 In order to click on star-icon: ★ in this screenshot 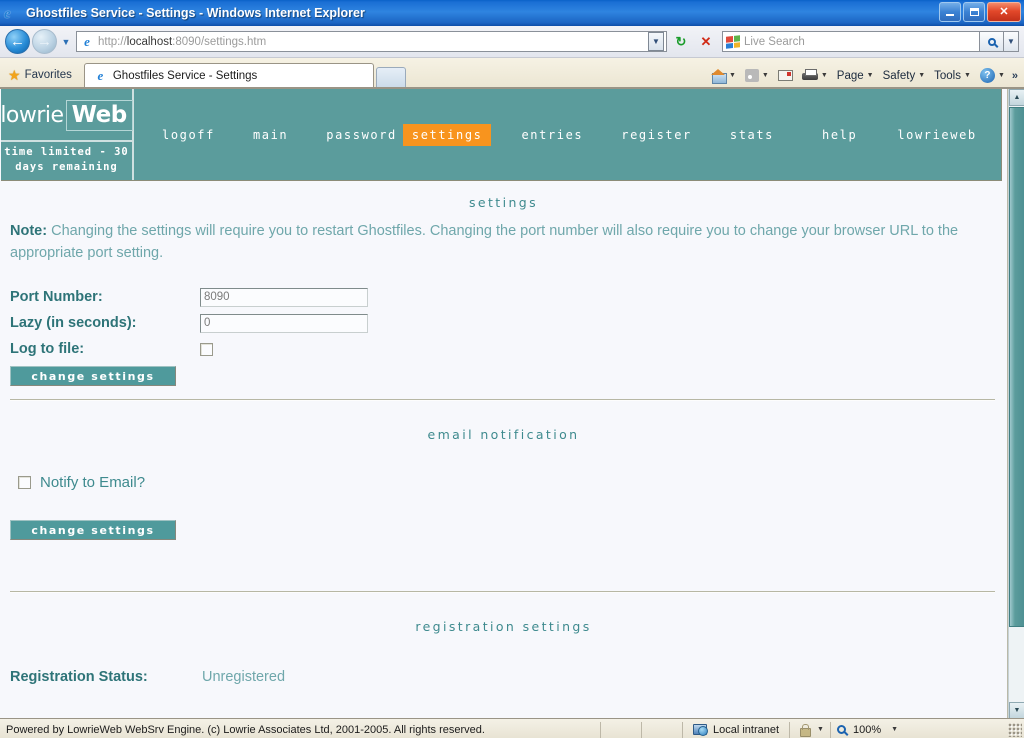, I will do `click(14, 74)`.